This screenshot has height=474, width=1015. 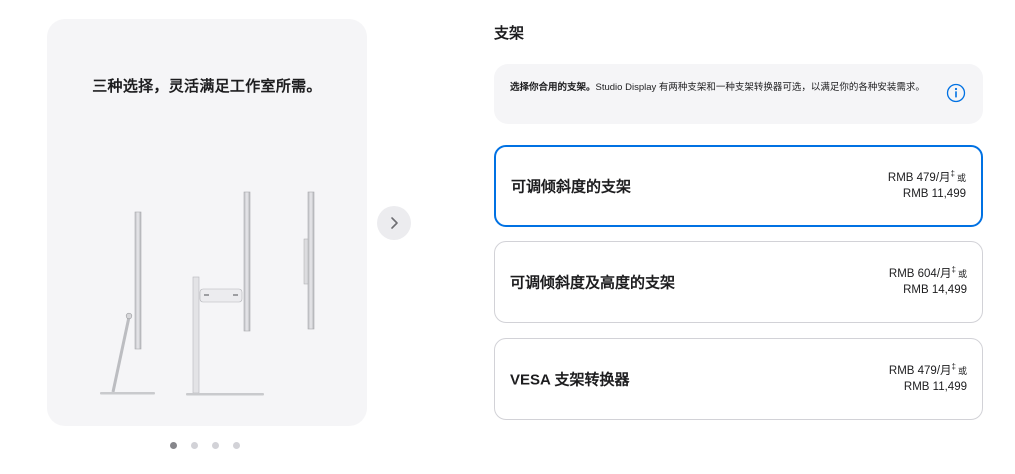 I want to click on info-bold-text: 选择你合用的支架。, so click(x=553, y=87).